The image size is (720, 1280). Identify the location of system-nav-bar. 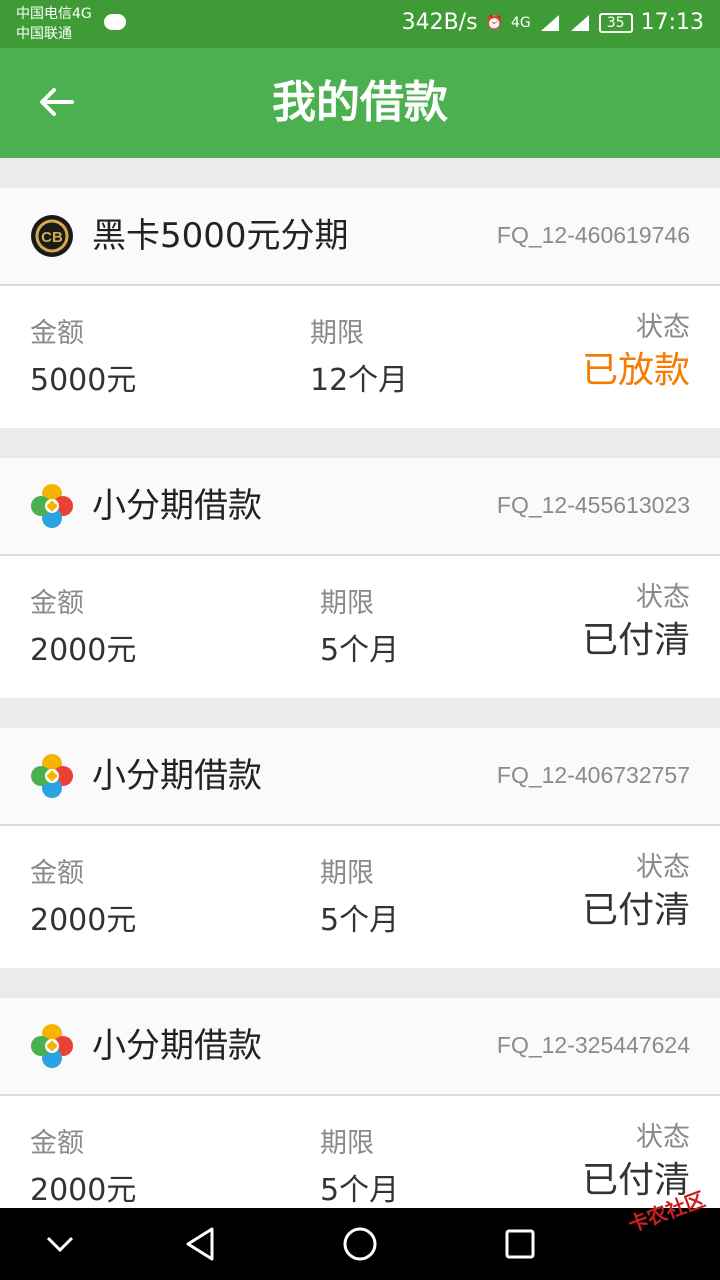
(360, 1244).